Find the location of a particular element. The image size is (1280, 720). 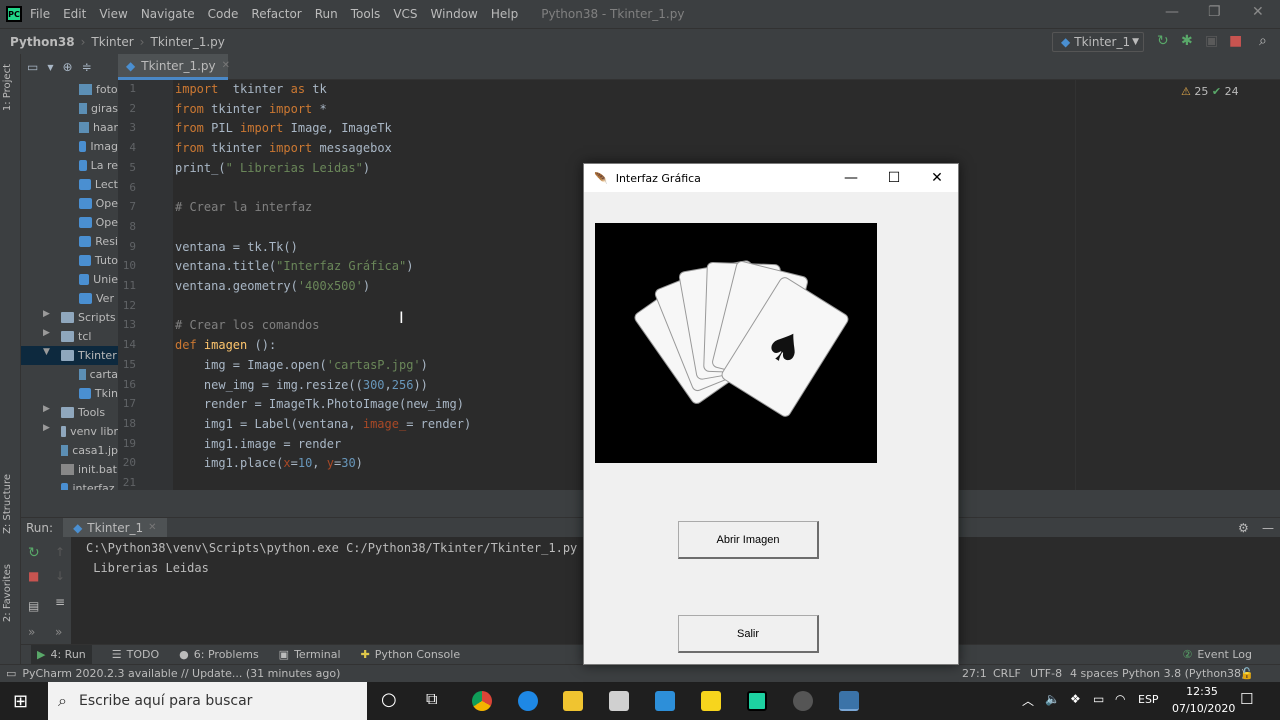

exit-button: Salir is located at coordinates (748, 634).